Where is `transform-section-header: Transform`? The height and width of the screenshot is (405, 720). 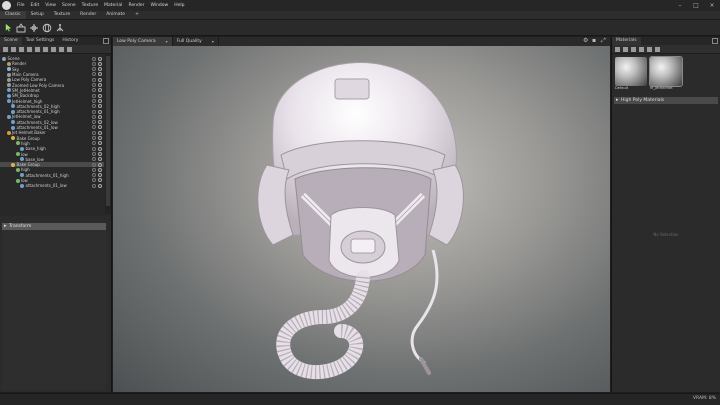
transform-section-header: Transform is located at coordinates (54, 226).